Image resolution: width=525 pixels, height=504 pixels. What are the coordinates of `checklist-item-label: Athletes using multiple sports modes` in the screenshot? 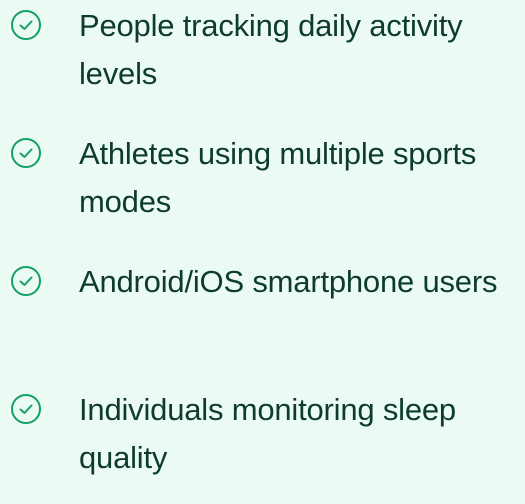 It's located at (278, 177).